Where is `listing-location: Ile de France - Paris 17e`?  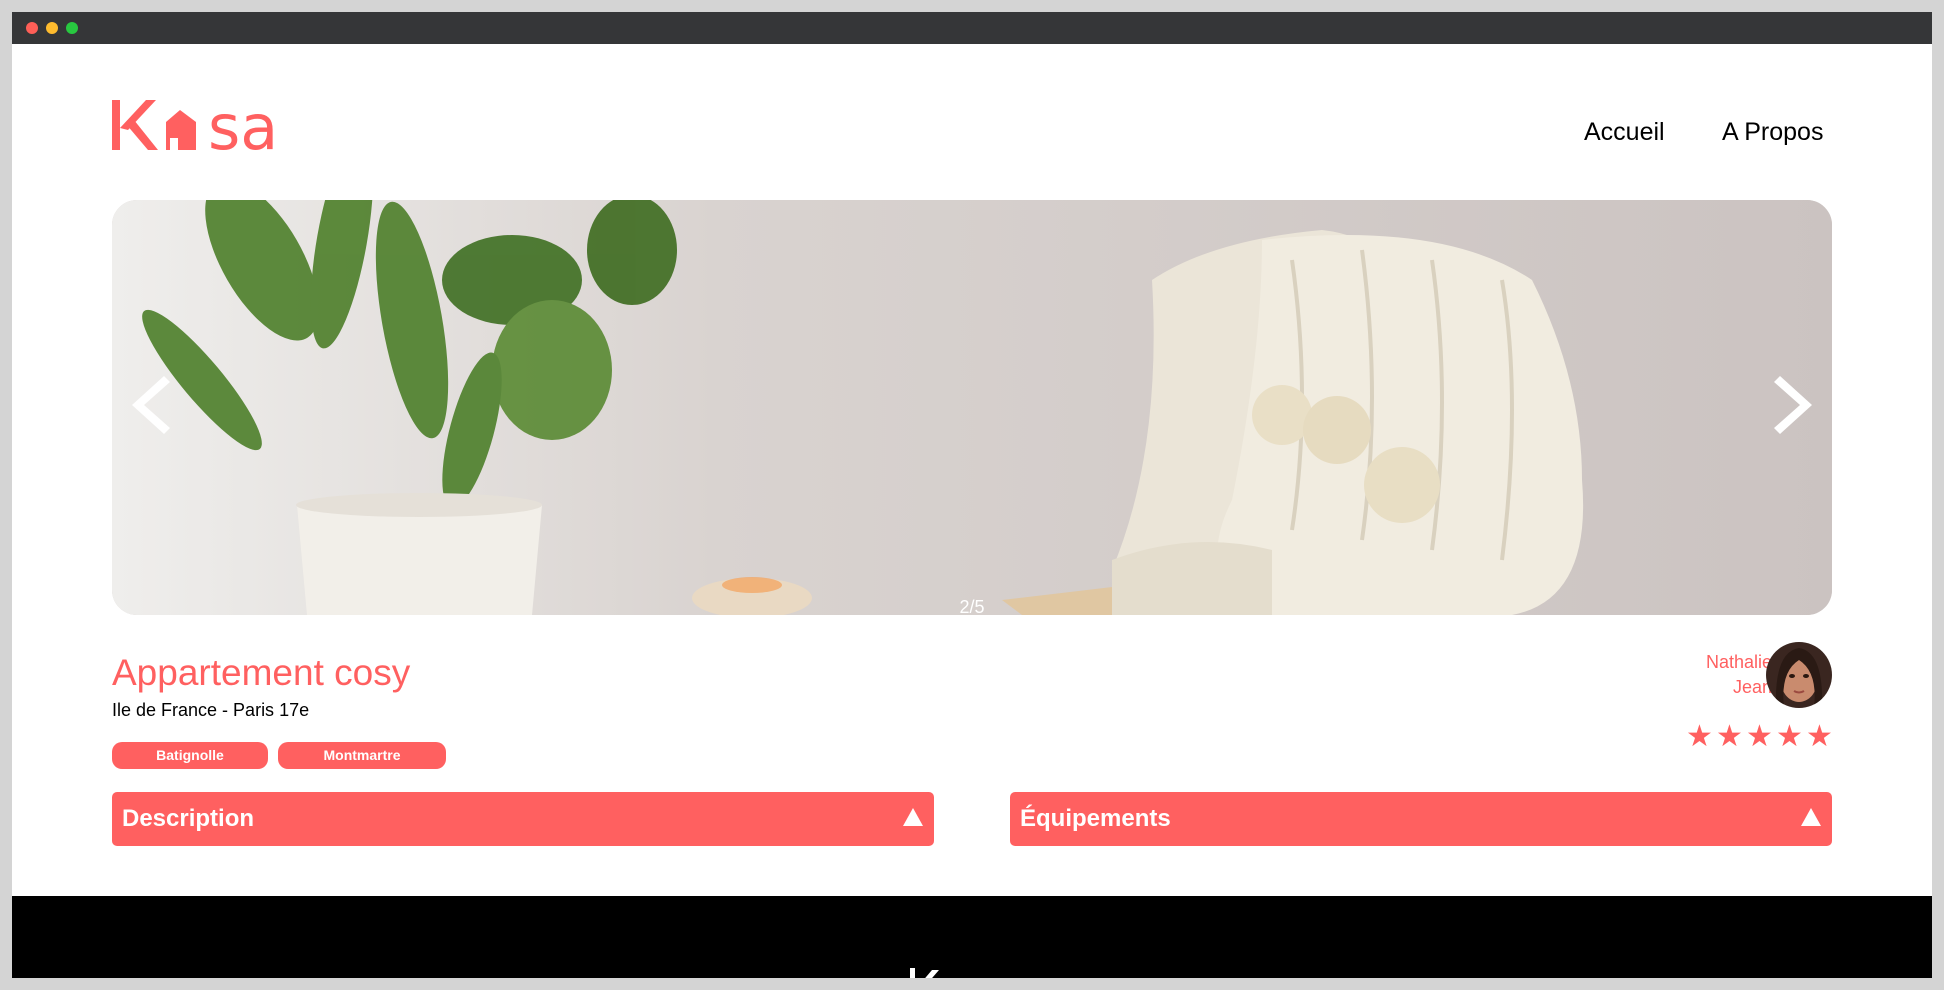
listing-location: Ile de France - Paris 17e is located at coordinates (211, 710).